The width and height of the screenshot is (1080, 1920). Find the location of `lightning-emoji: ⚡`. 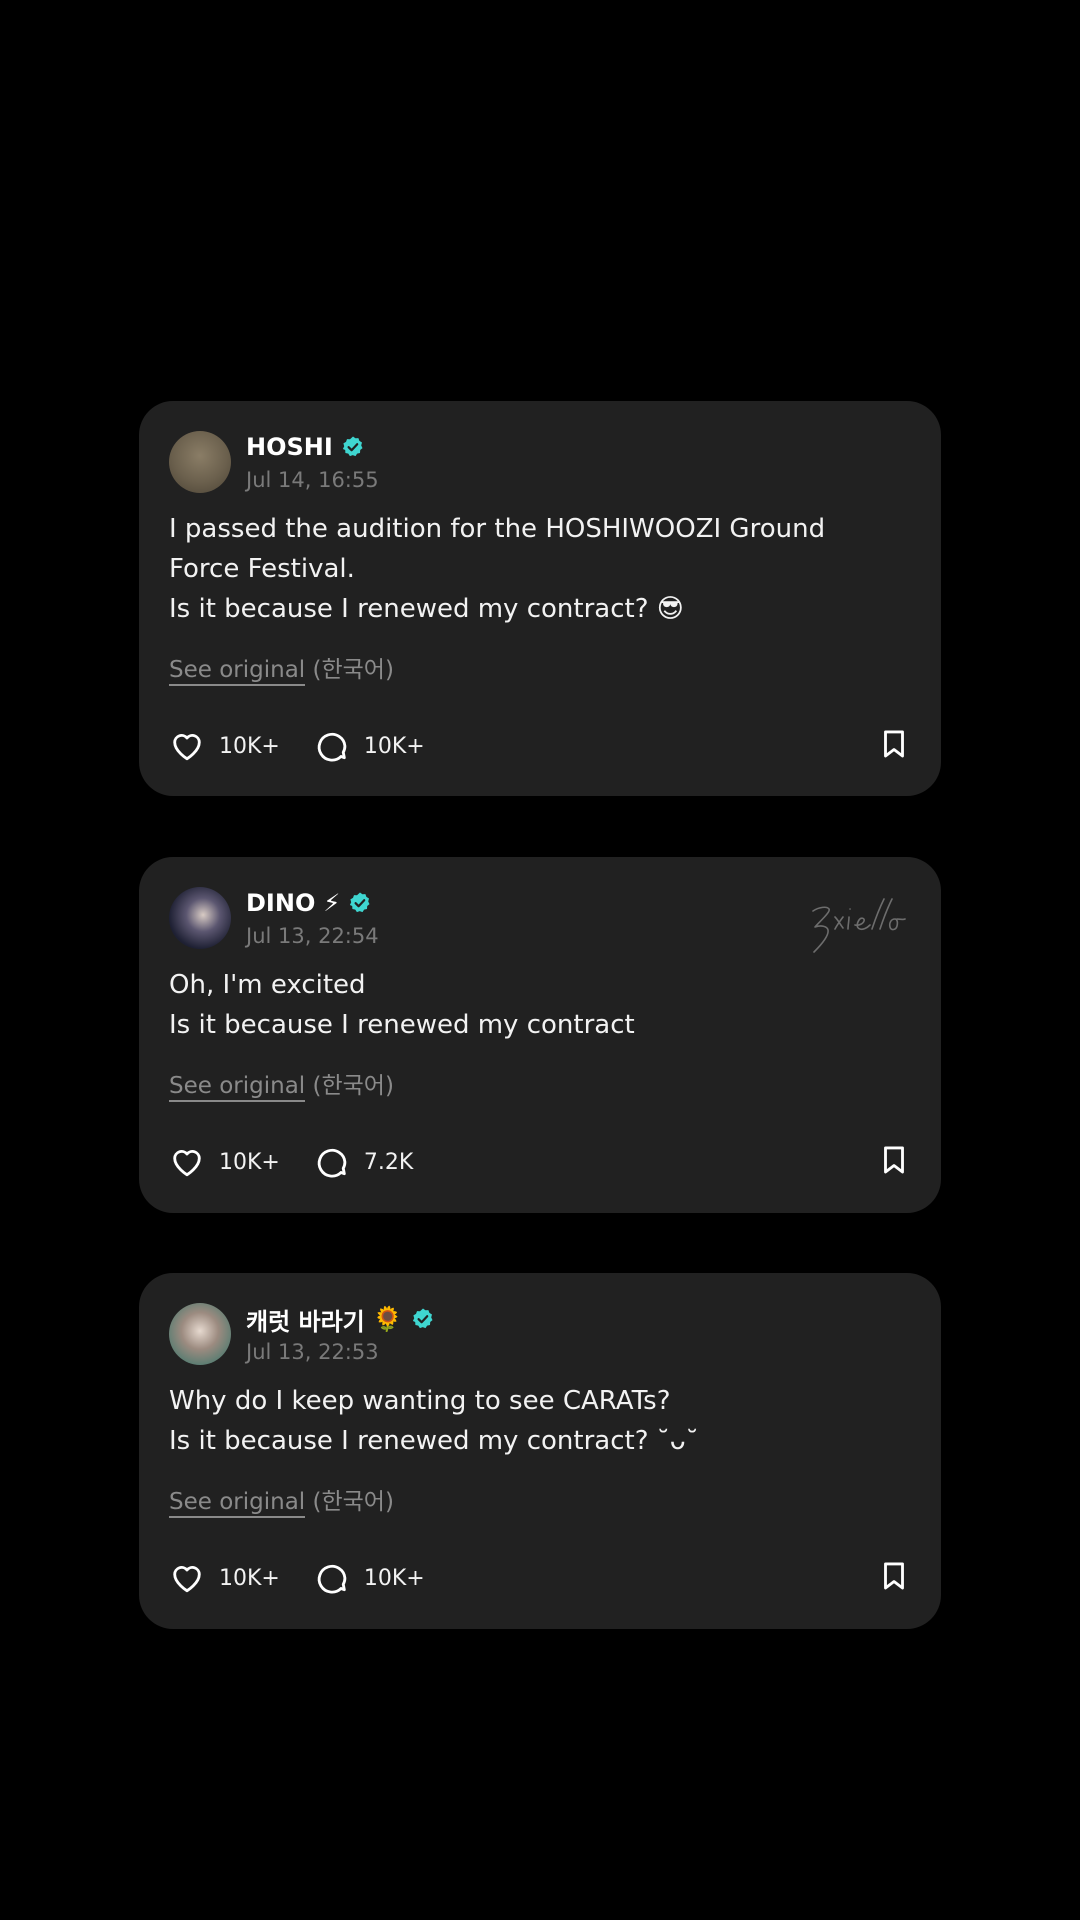

lightning-emoji: ⚡ is located at coordinates (332, 903).